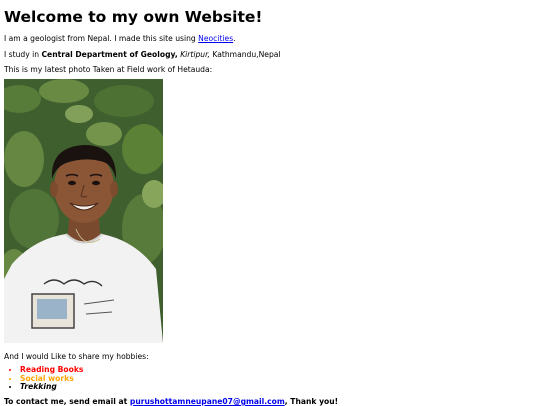 This screenshot has width=540, height=406. Describe the element at coordinates (234, 38) in the screenshot. I see `intro-period: .` at that location.